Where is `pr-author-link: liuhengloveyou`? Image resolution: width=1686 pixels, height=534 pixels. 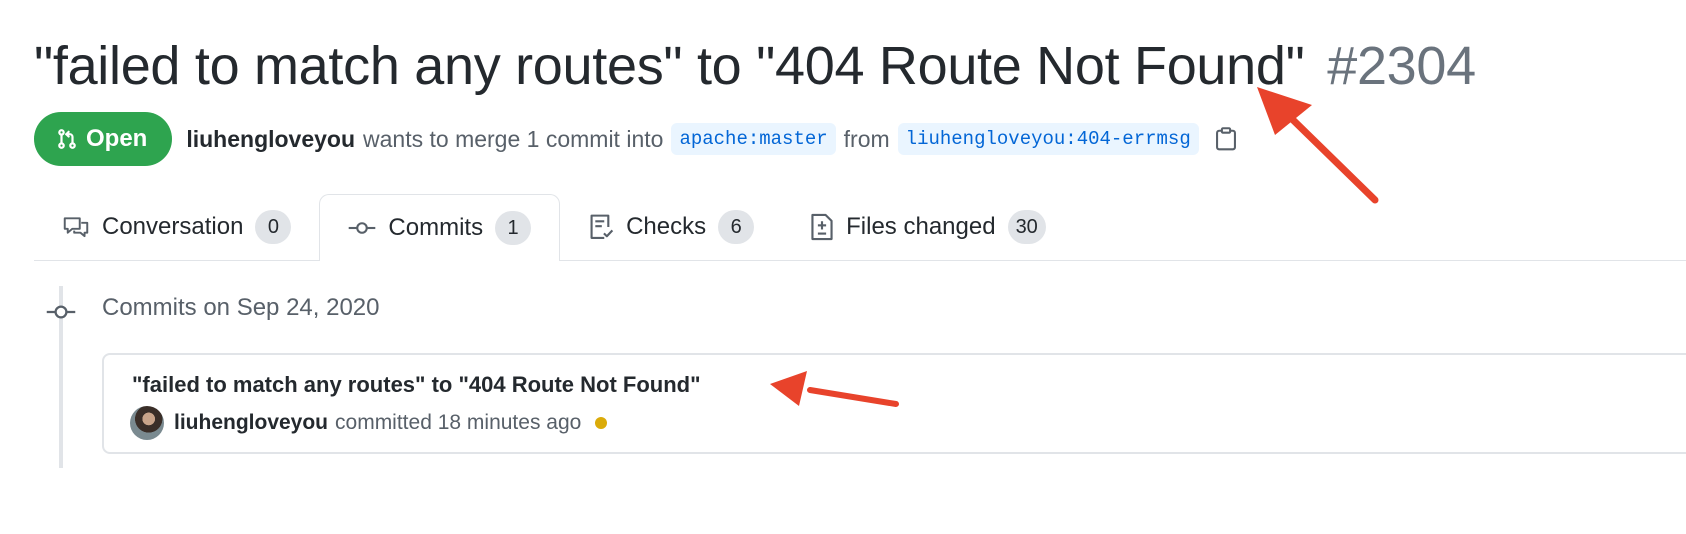
pr-author-link: liuhengloveyou is located at coordinates (270, 139).